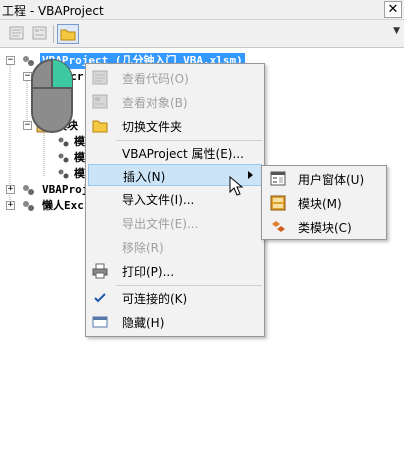 The image size is (404, 465). What do you see at coordinates (236, 186) in the screenshot?
I see `cursor-icon` at bounding box center [236, 186].